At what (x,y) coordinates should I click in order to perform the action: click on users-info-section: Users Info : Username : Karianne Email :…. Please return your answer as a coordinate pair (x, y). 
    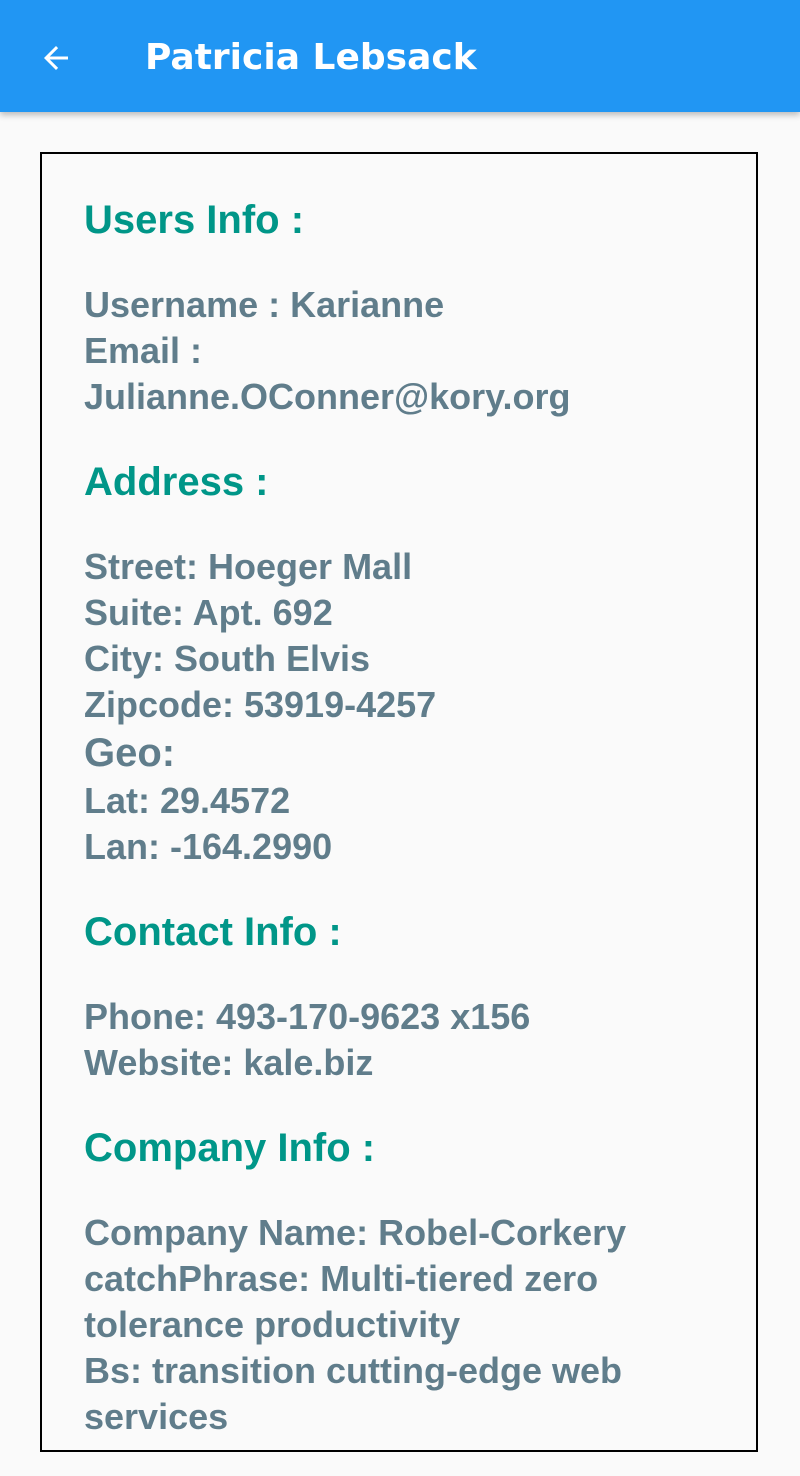
    Looking at the image, I should click on (409, 307).